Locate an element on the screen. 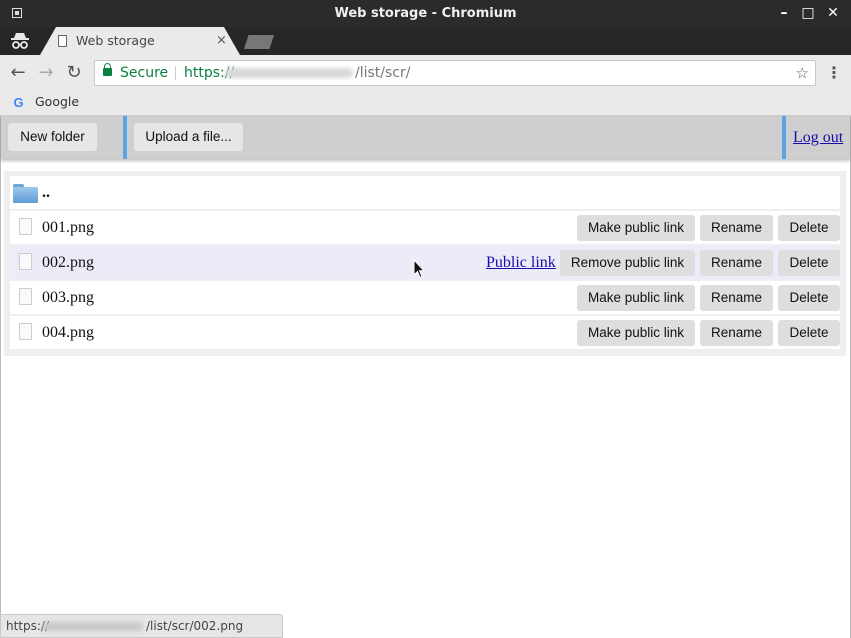 This screenshot has width=851, height=638. bookmark-google: Google is located at coordinates (57, 102).